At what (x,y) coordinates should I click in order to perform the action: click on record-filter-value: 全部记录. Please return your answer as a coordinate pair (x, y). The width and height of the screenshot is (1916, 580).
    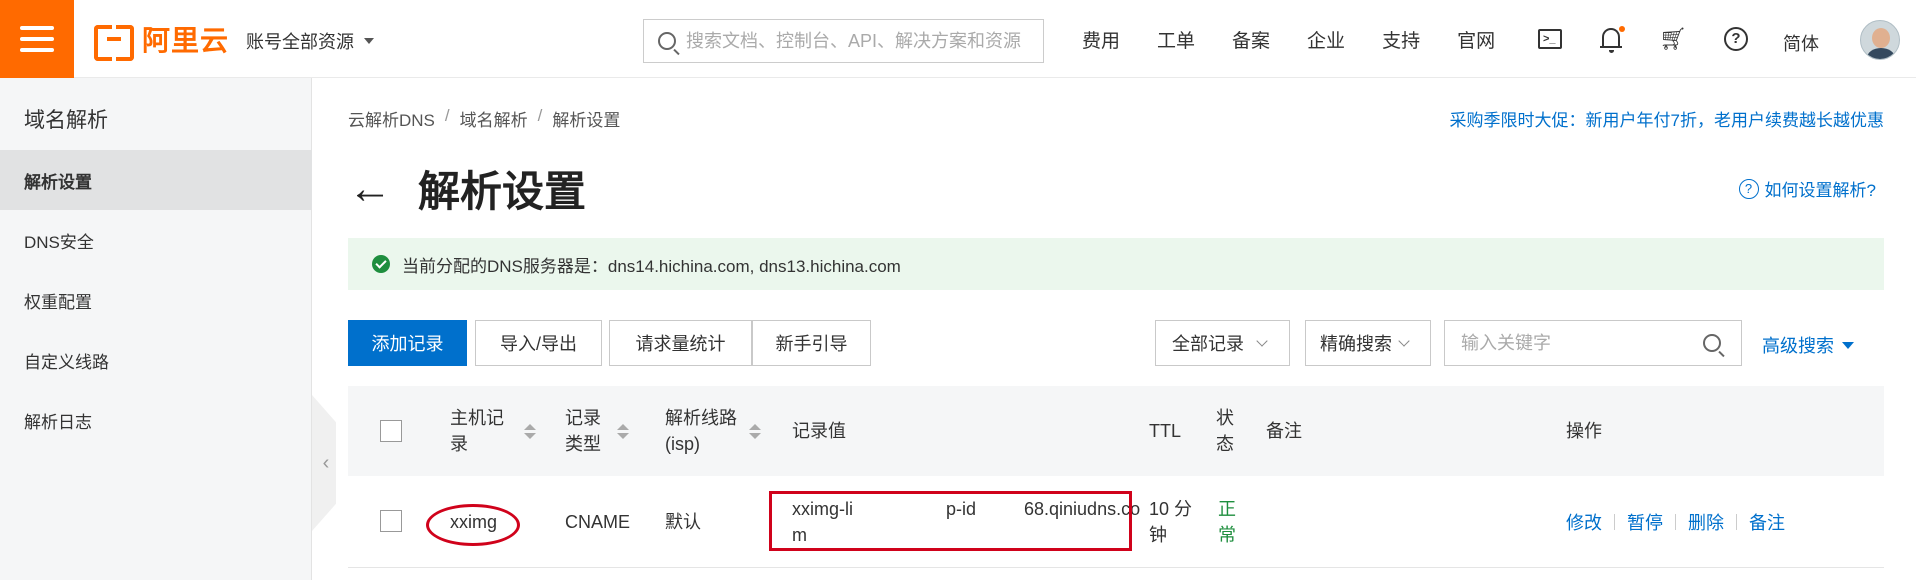
    Looking at the image, I should click on (1208, 344).